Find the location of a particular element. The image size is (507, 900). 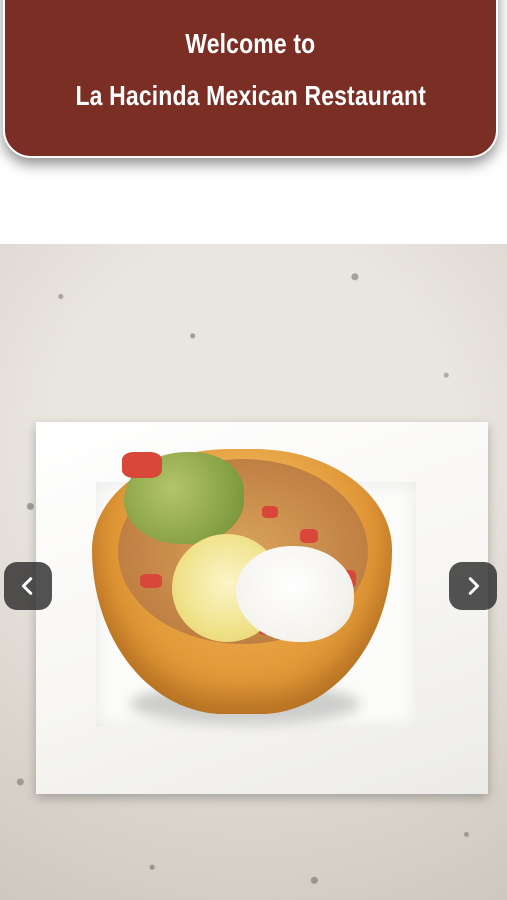

carousel-prev-button is located at coordinates (28, 586).